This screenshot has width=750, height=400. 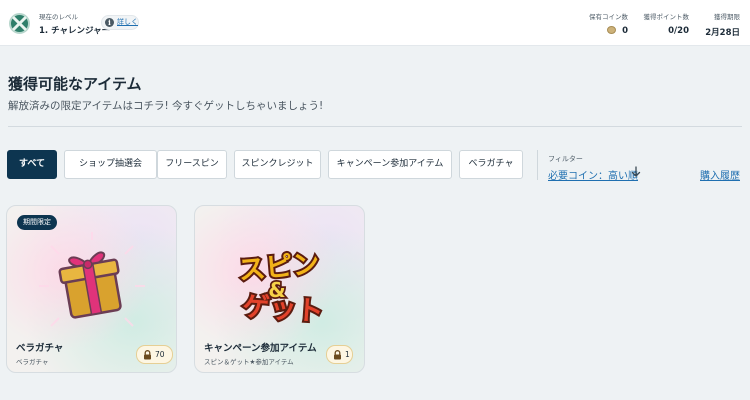 I want to click on tab-shop-lottery: ショップ抽選会, so click(x=110, y=164).